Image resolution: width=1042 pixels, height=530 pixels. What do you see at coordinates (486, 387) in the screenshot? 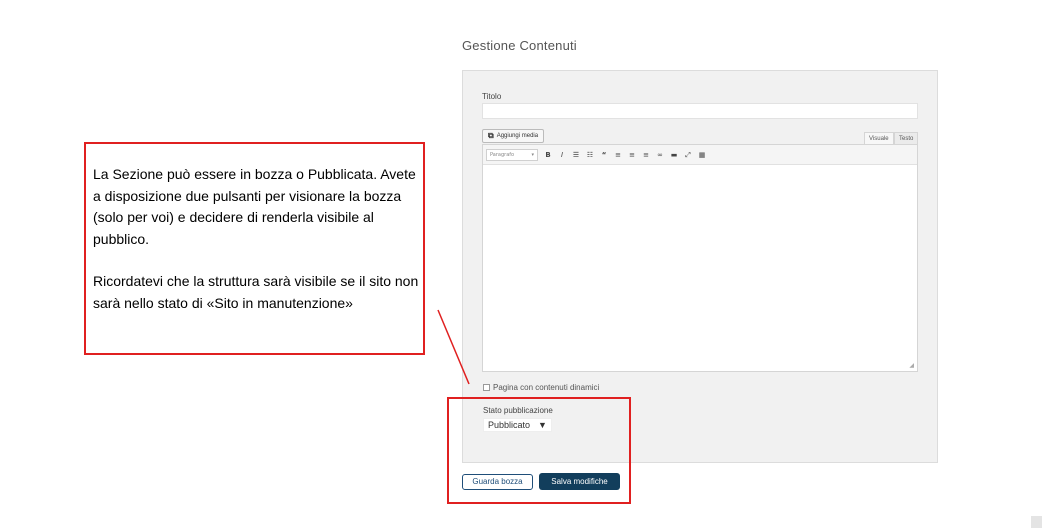
I see `dynamic-content-checkbox` at bounding box center [486, 387].